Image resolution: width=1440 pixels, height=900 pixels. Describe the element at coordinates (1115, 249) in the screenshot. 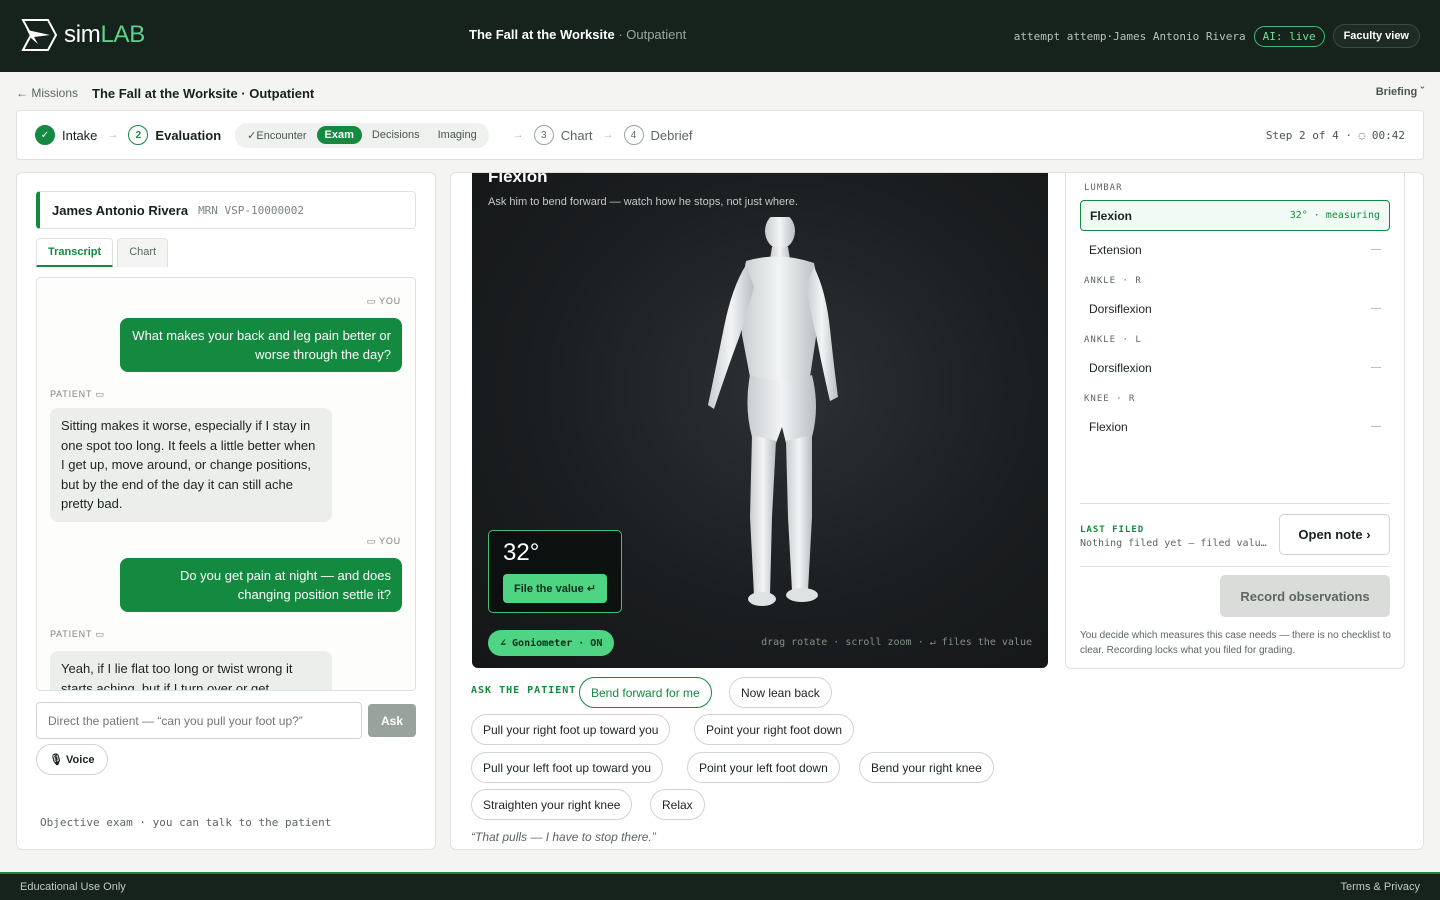

I see `measure-name: Extension` at that location.